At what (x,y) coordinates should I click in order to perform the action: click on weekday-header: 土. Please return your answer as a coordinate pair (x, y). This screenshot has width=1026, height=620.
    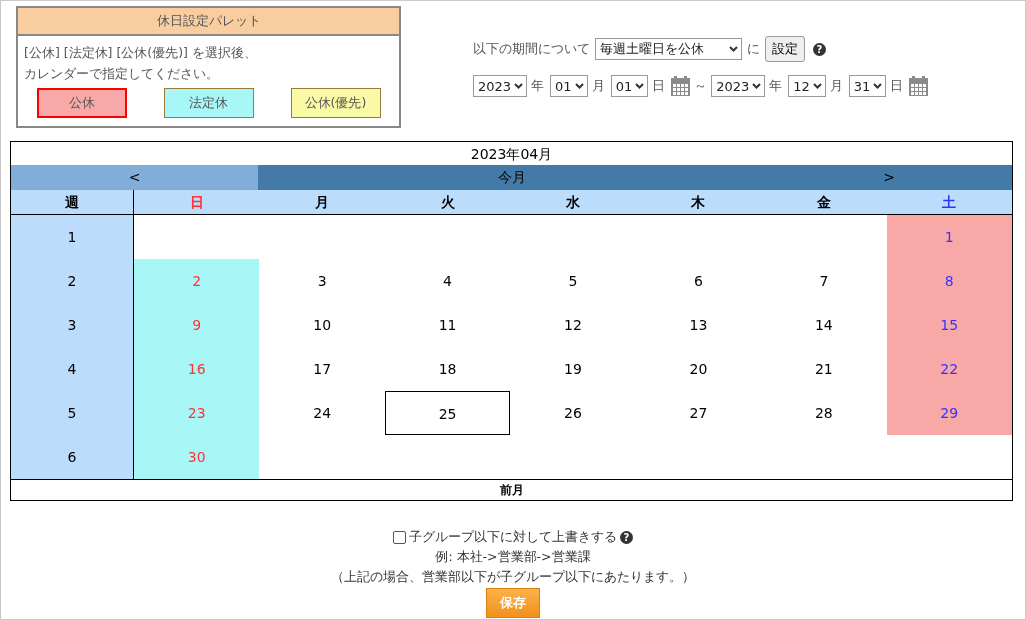
    Looking at the image, I should click on (949, 202).